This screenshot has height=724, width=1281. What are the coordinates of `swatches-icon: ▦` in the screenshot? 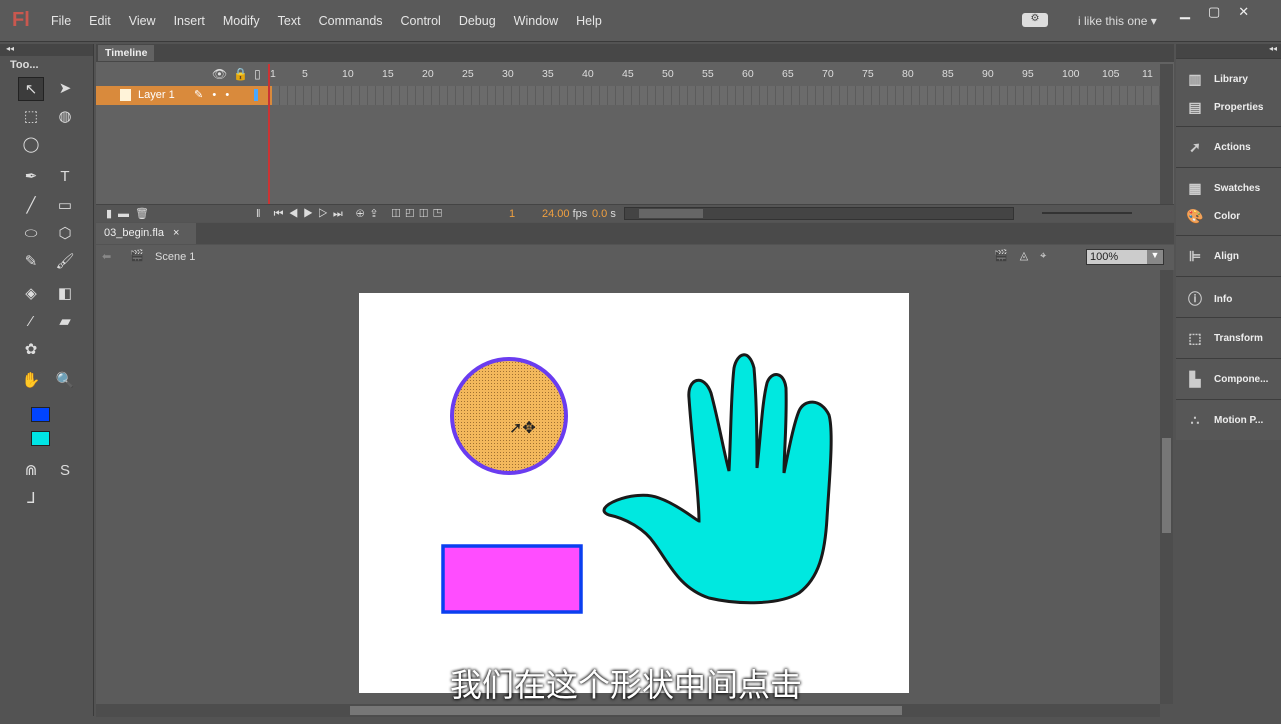 It's located at (1195, 188).